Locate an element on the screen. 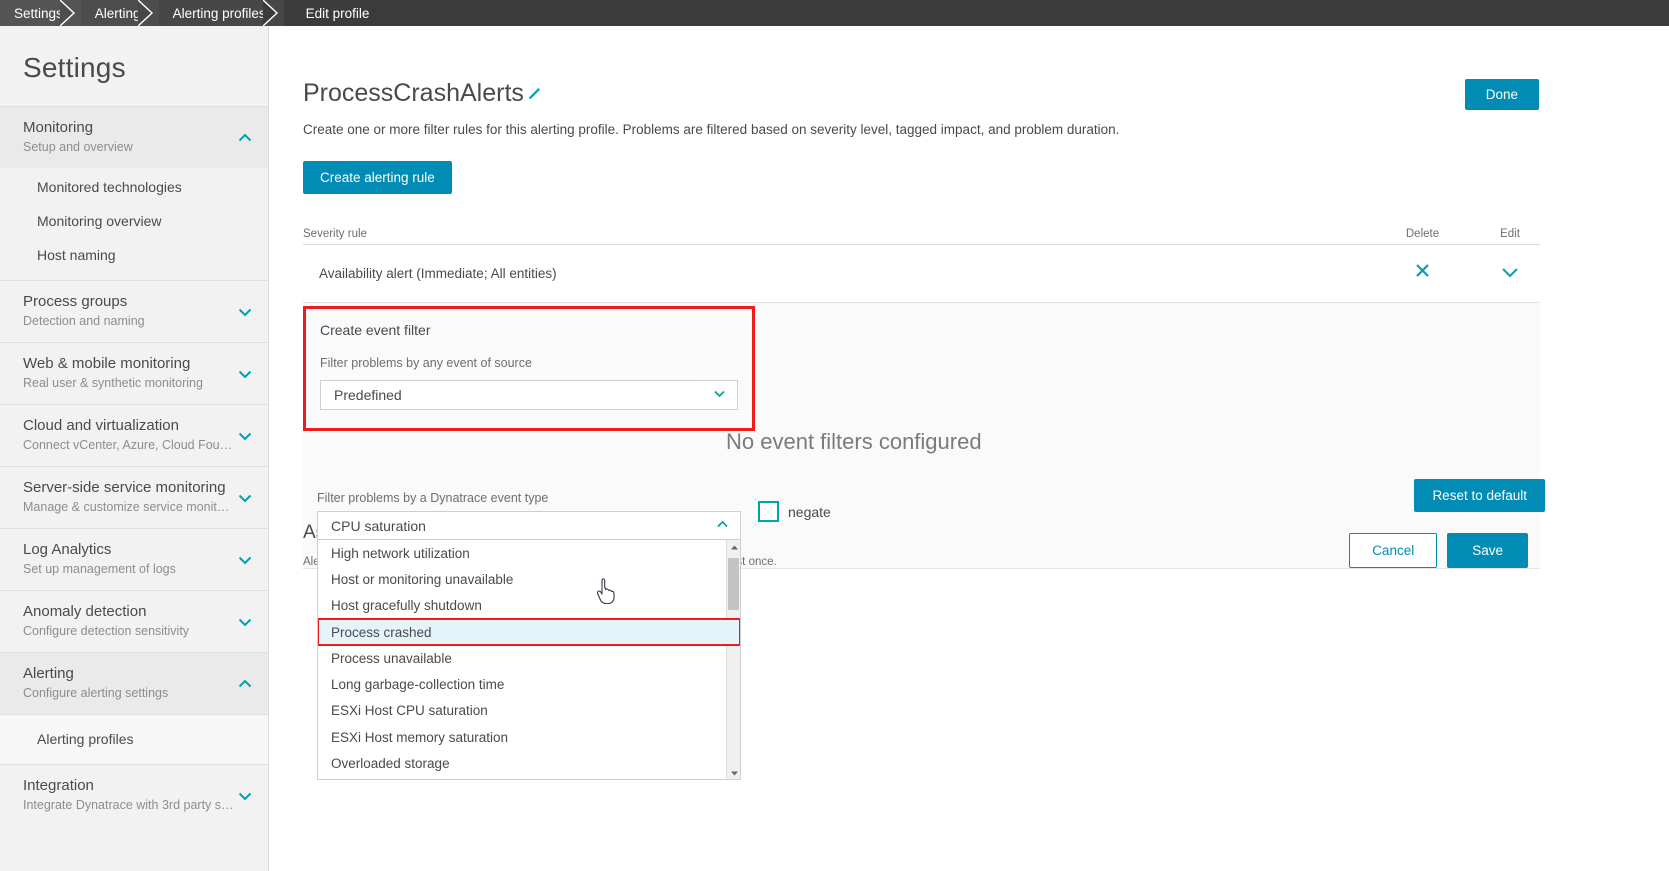 The image size is (1669, 871). close-x-icon is located at coordinates (1422, 274).